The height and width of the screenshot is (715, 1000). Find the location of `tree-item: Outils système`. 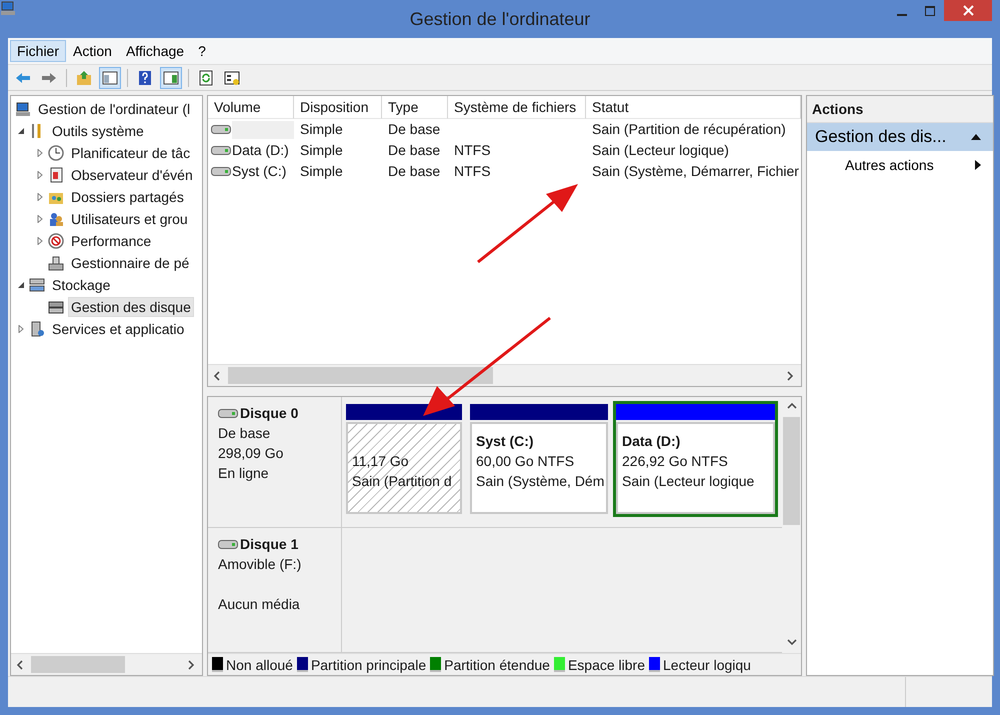

tree-item: Outils système is located at coordinates (98, 131).